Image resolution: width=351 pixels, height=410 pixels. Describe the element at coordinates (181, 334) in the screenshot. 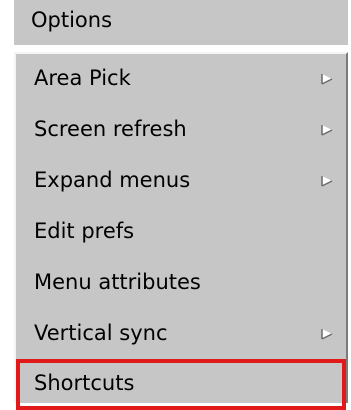

I see `menu-item-vertical-sync: Vertical sync` at that location.